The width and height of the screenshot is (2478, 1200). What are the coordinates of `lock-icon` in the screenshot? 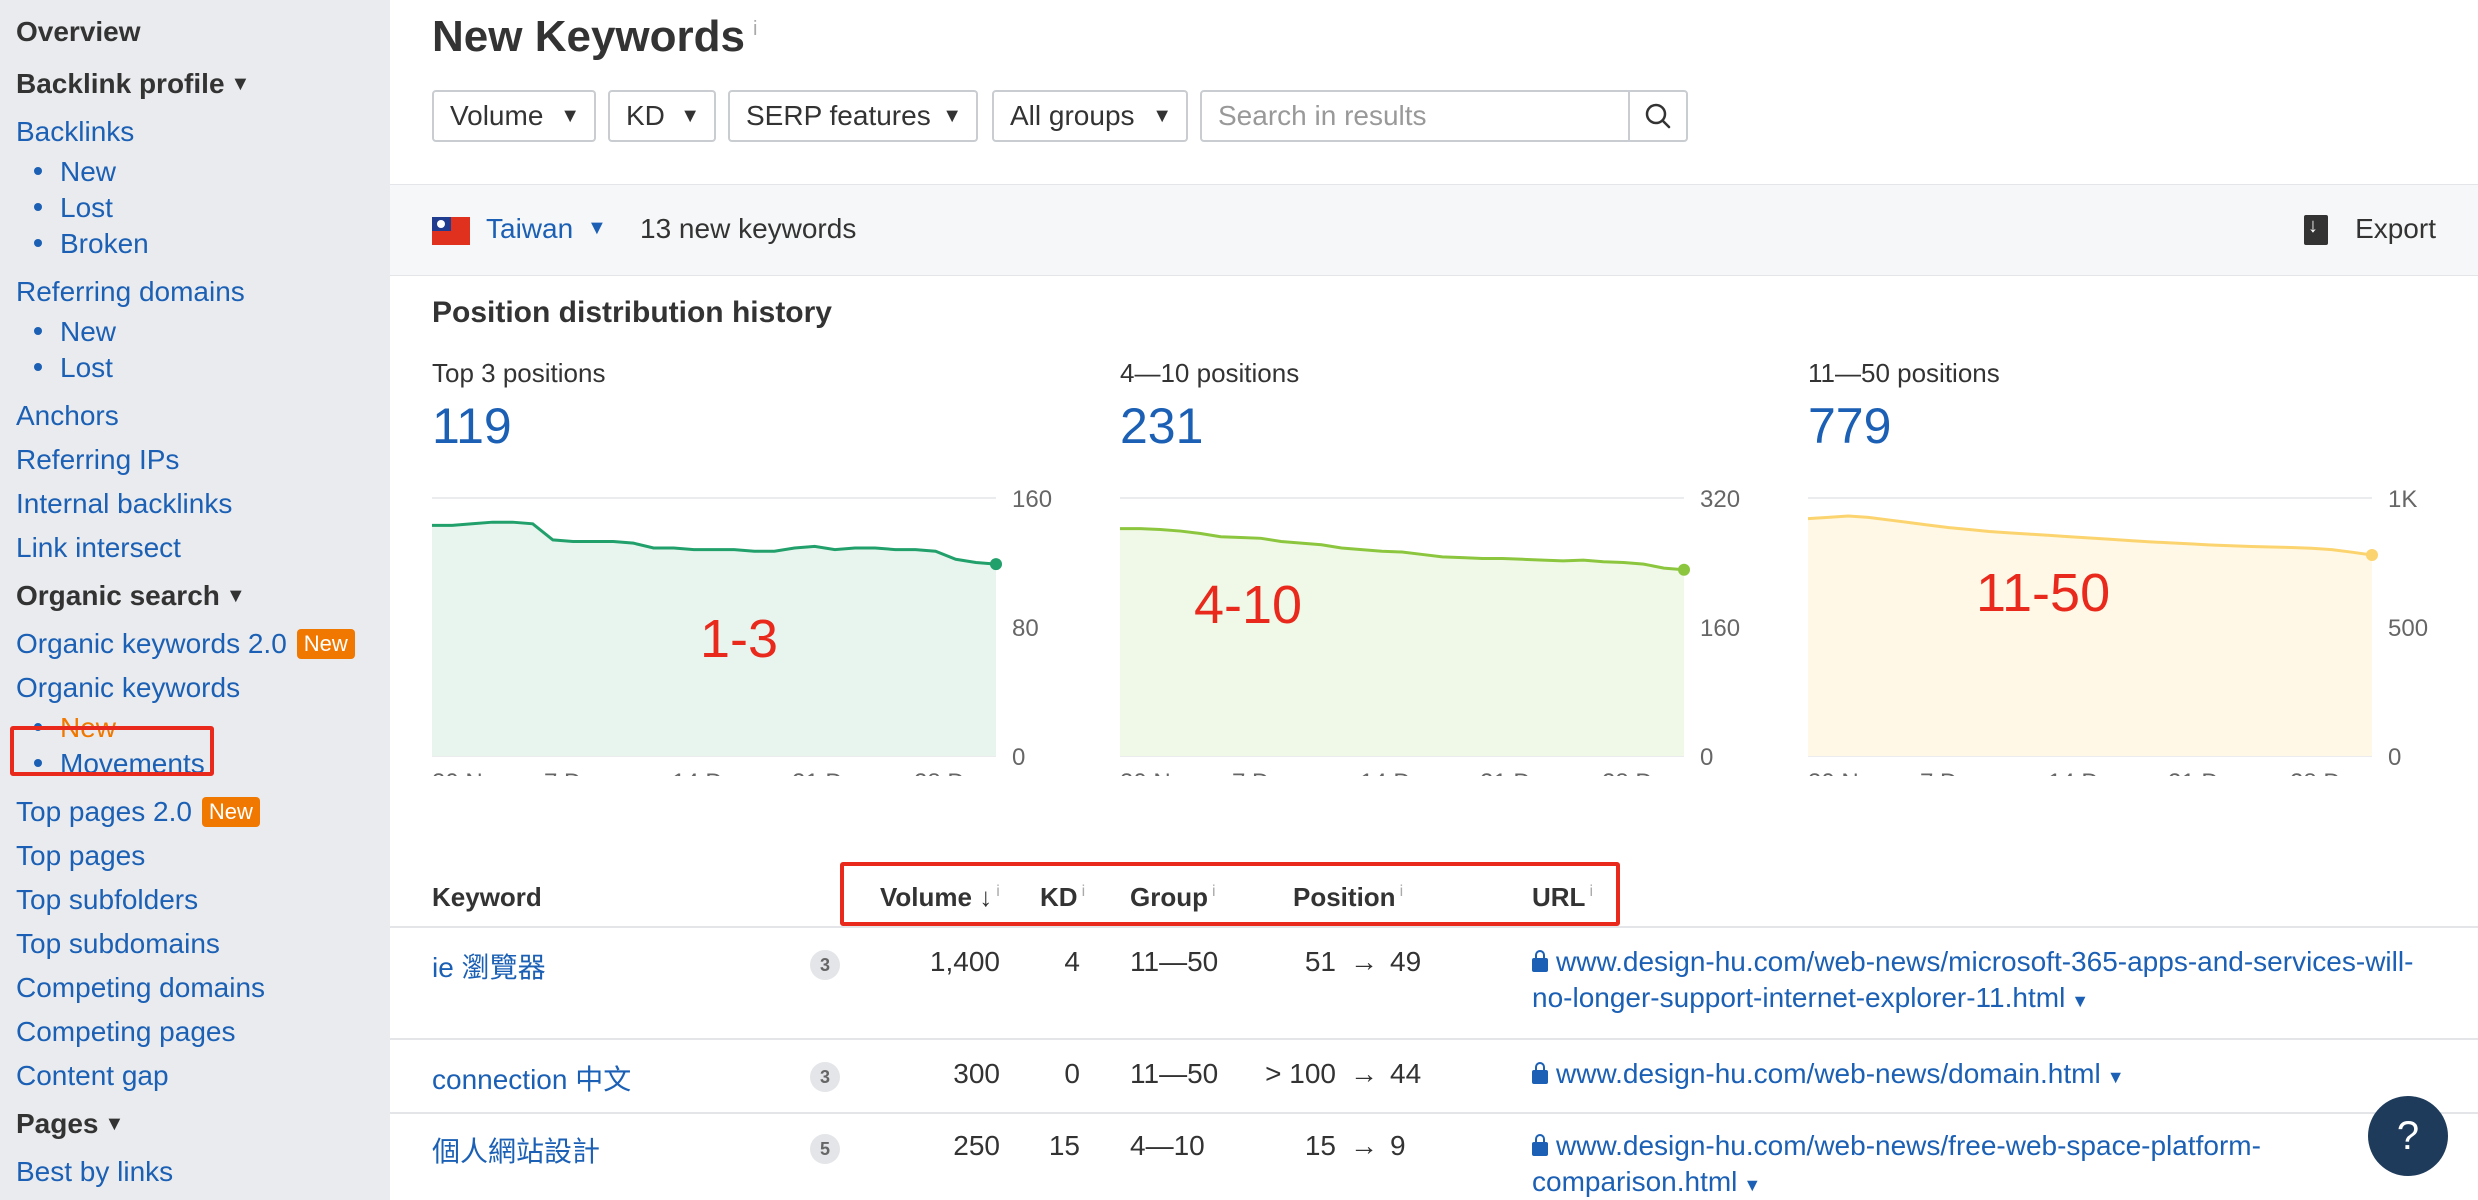 It's located at (1540, 1145).